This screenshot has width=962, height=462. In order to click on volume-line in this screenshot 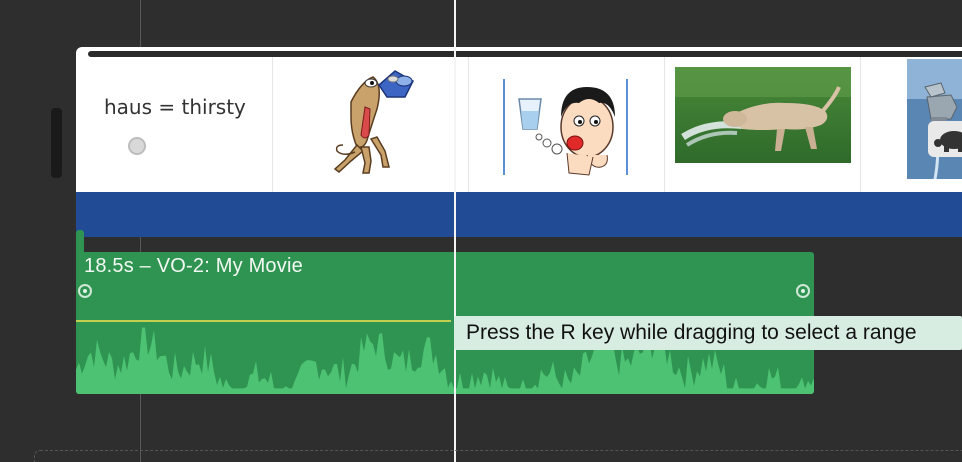, I will do `click(263, 321)`.